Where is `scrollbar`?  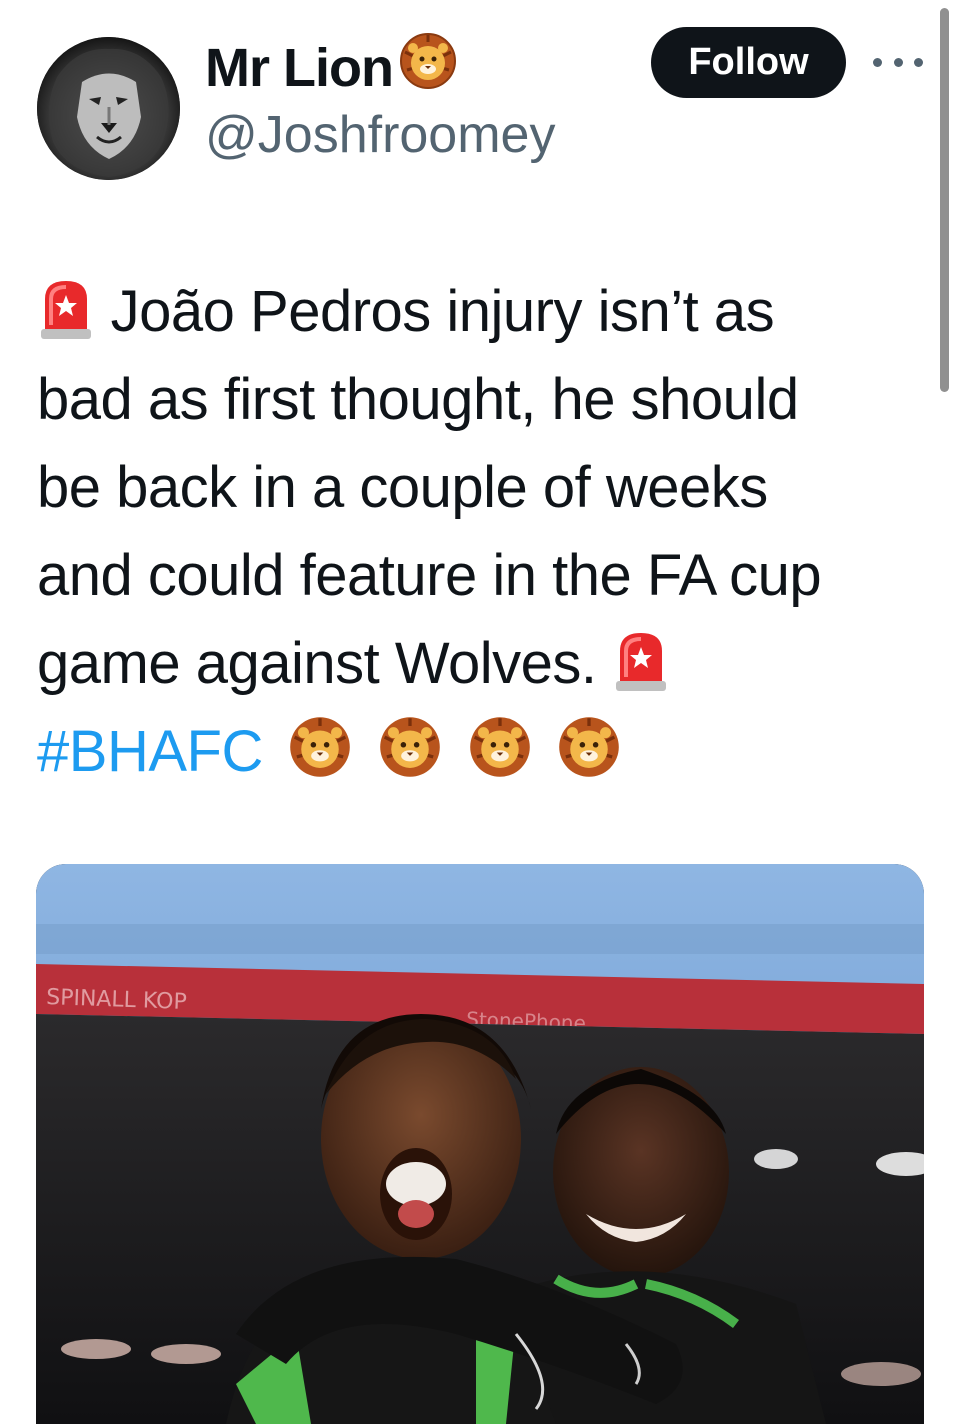 scrollbar is located at coordinates (944, 200).